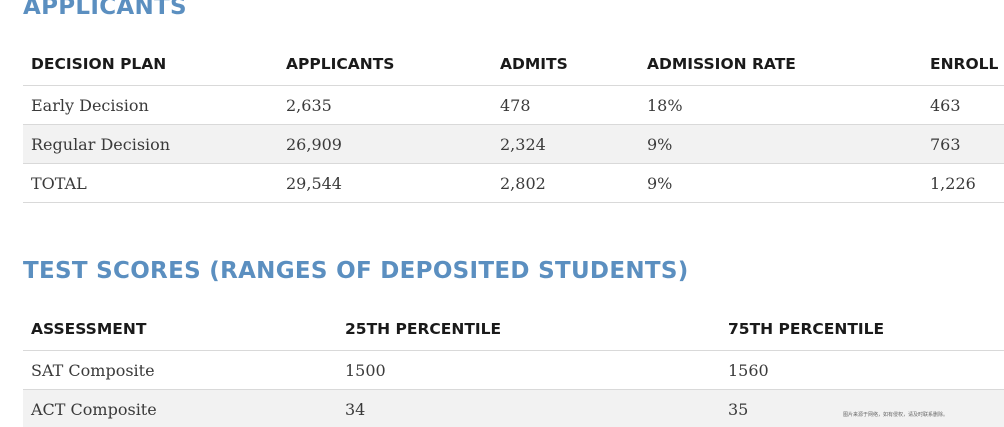 The height and width of the screenshot is (427, 1004). Describe the element at coordinates (565, 105) in the screenshot. I see `cell-admits: 478` at that location.